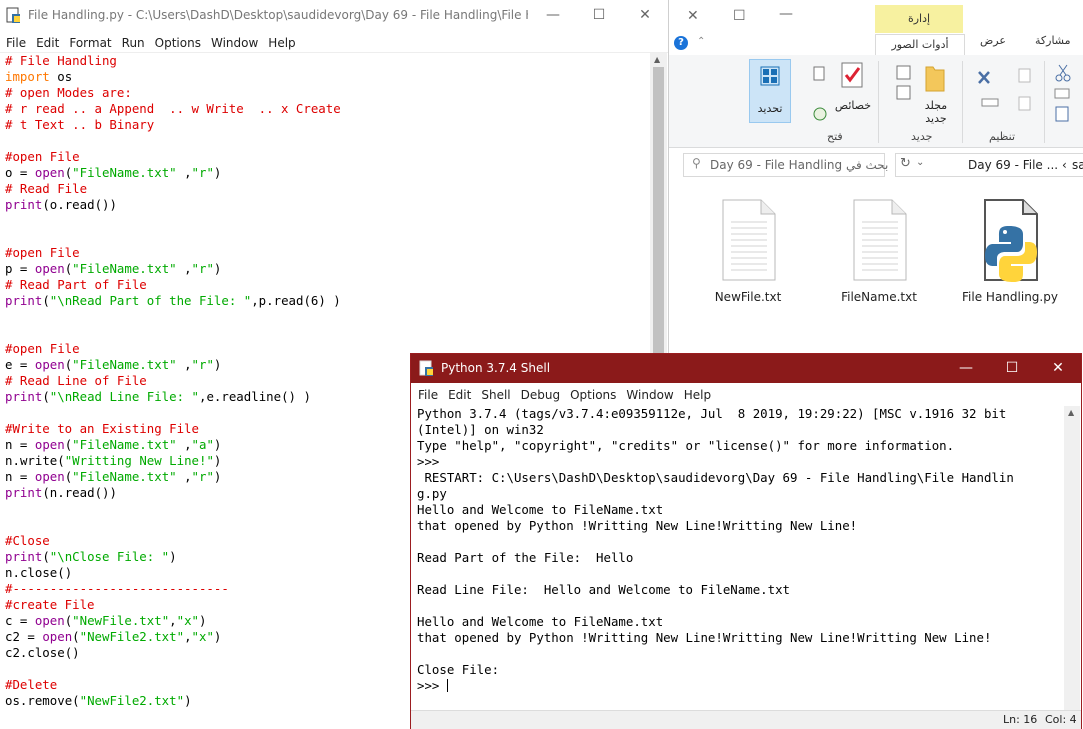 The width and height of the screenshot is (1083, 729). Describe the element at coordinates (68, 92) in the screenshot. I see `code-line: # open Modes are:` at that location.